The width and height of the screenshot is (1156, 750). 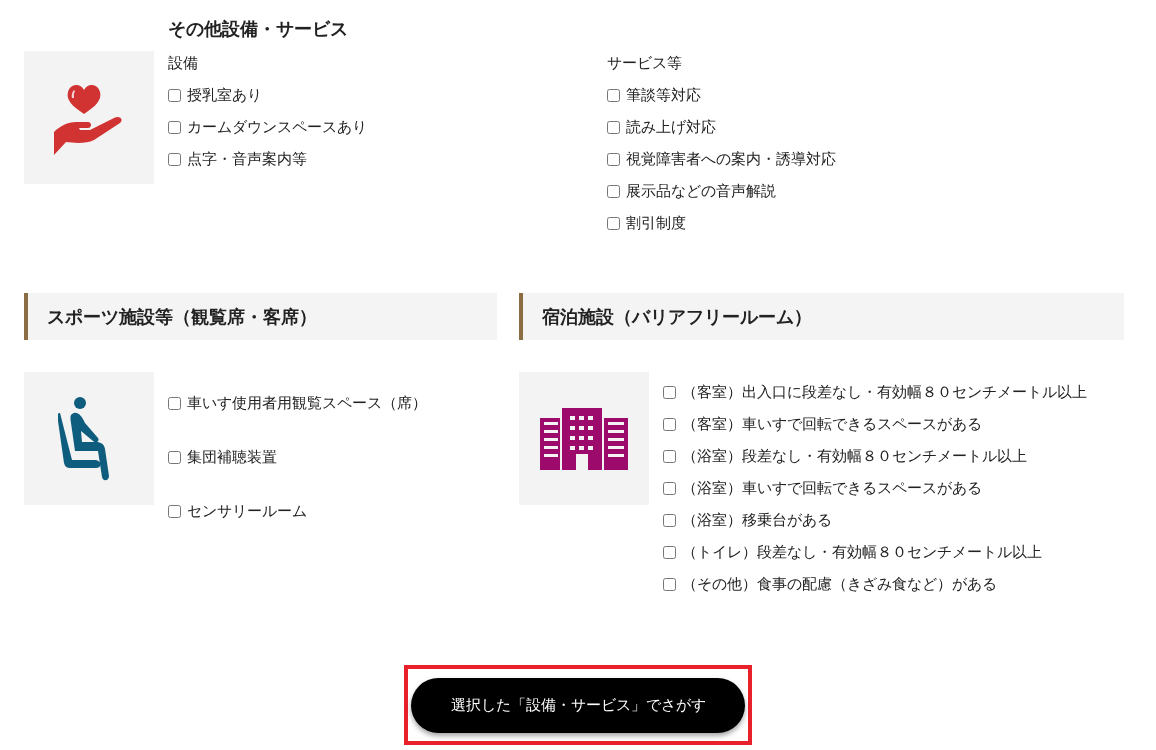 What do you see at coordinates (839, 584) in the screenshot?
I see `checkbox-label: （その他）食事の配慮（きざみ食など）がある` at bounding box center [839, 584].